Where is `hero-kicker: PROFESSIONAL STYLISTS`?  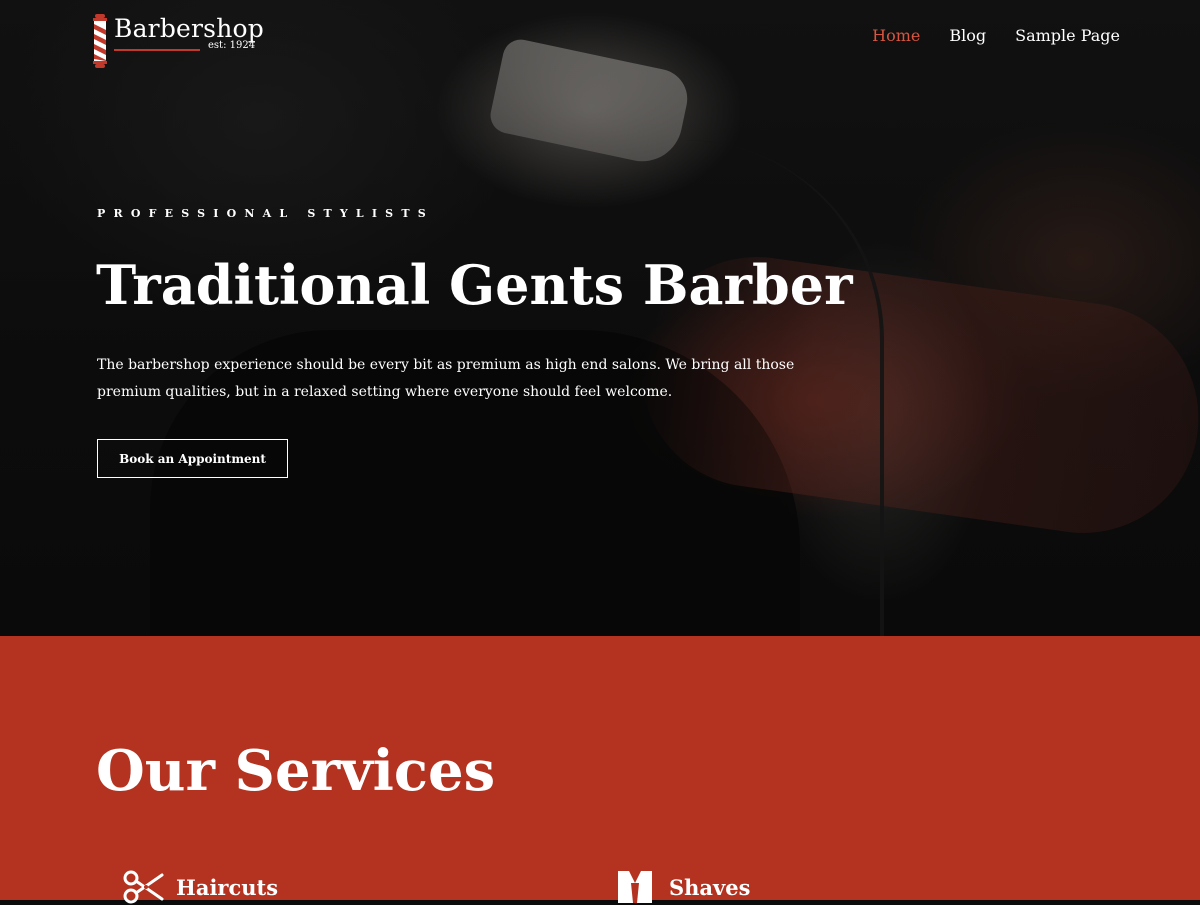
hero-kicker: PROFESSIONAL STYLISTS is located at coordinates (265, 213).